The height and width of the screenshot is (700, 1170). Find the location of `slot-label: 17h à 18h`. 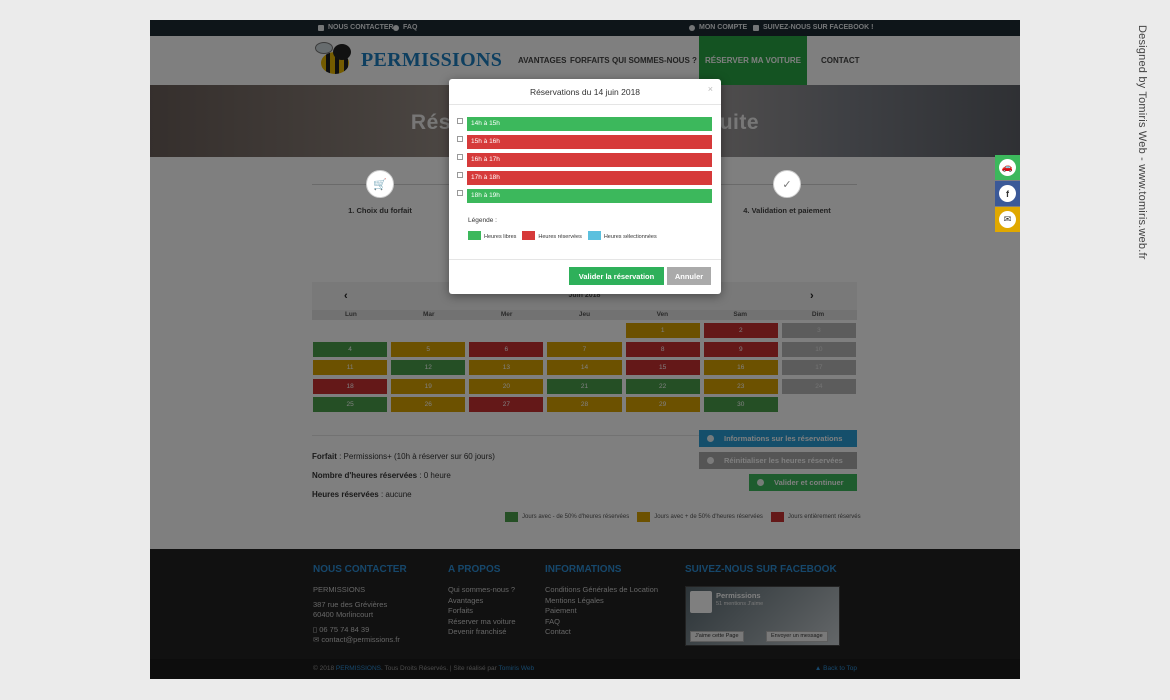

slot-label: 17h à 18h is located at coordinates (589, 178).